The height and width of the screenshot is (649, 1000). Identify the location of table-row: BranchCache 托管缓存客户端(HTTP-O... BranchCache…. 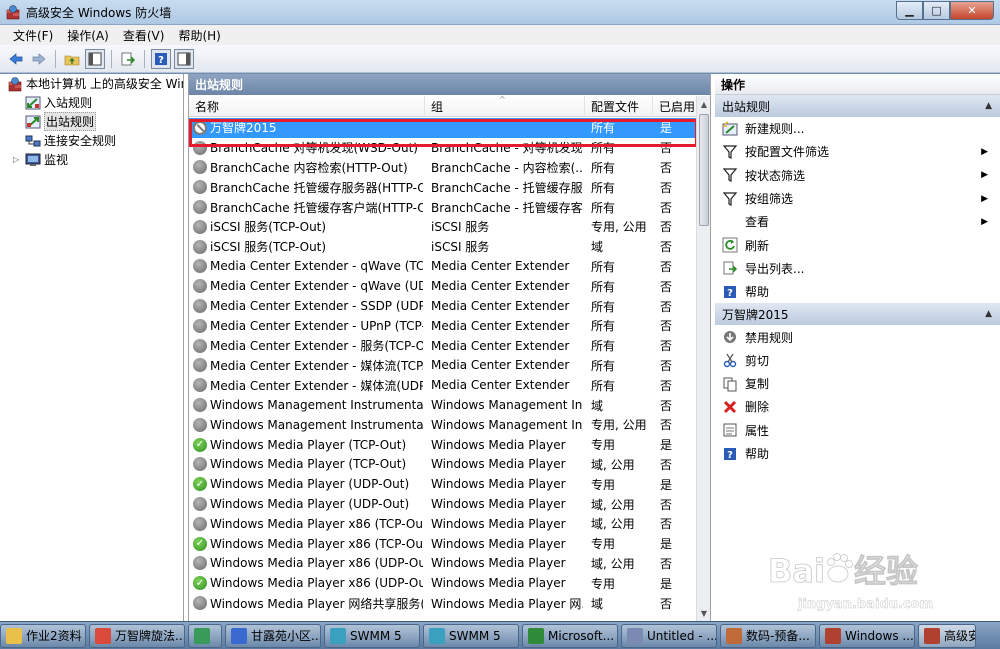
(443, 207).